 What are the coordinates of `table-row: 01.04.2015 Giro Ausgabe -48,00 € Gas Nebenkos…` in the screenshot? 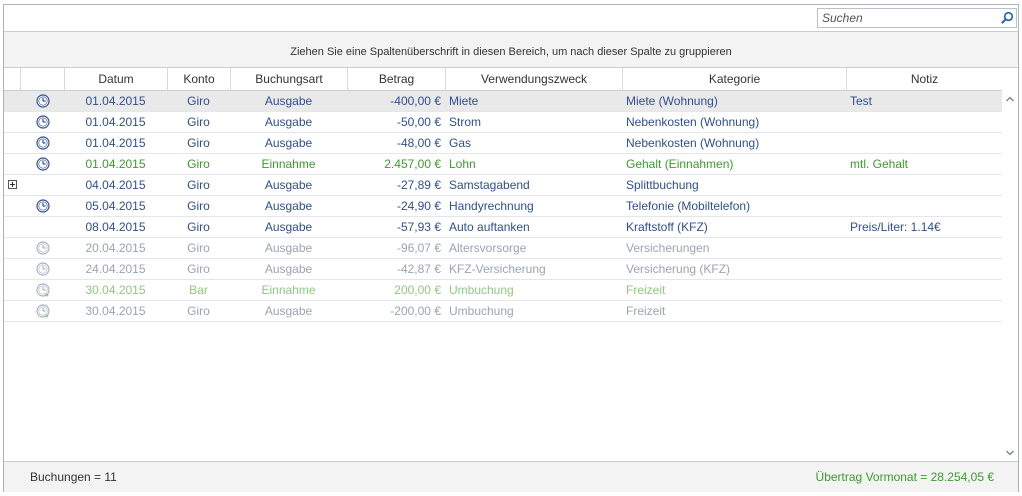 It's located at (503, 143).